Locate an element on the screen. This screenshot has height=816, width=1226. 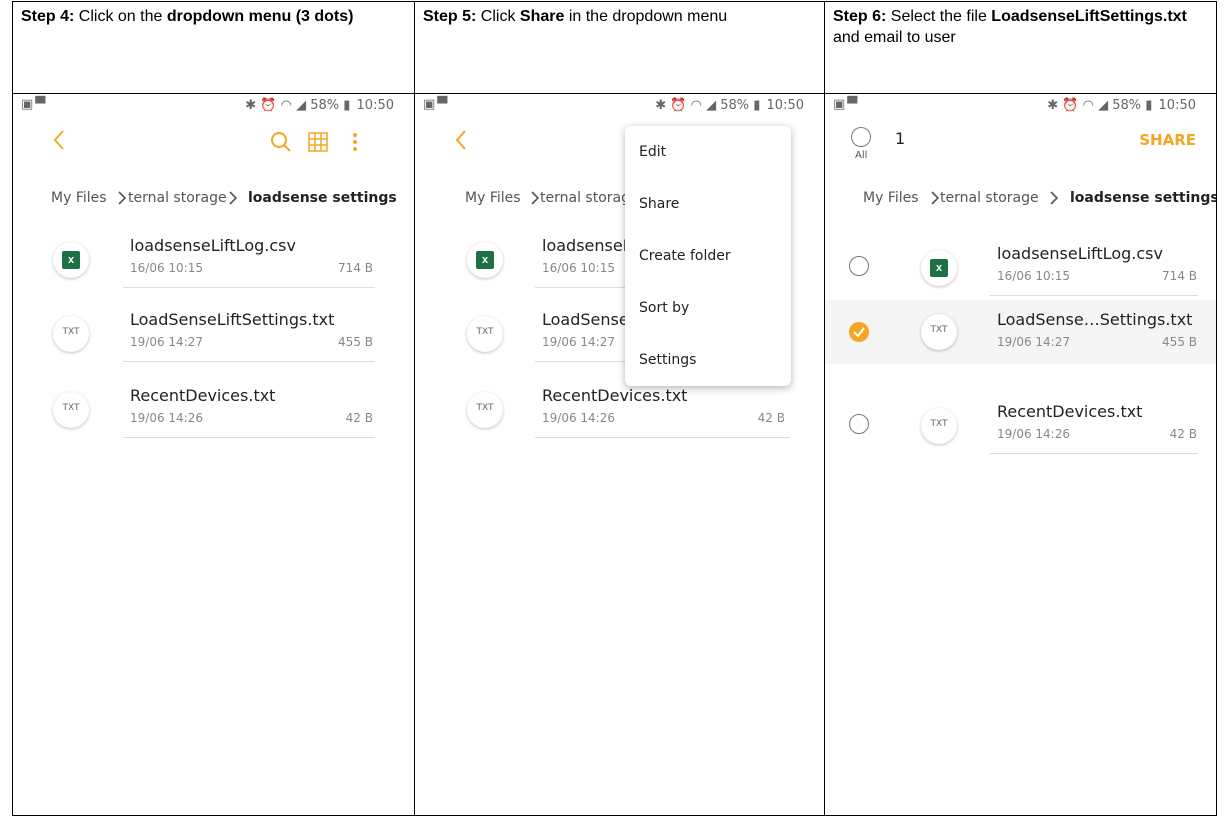
file-size: 714 B is located at coordinates (355, 268).